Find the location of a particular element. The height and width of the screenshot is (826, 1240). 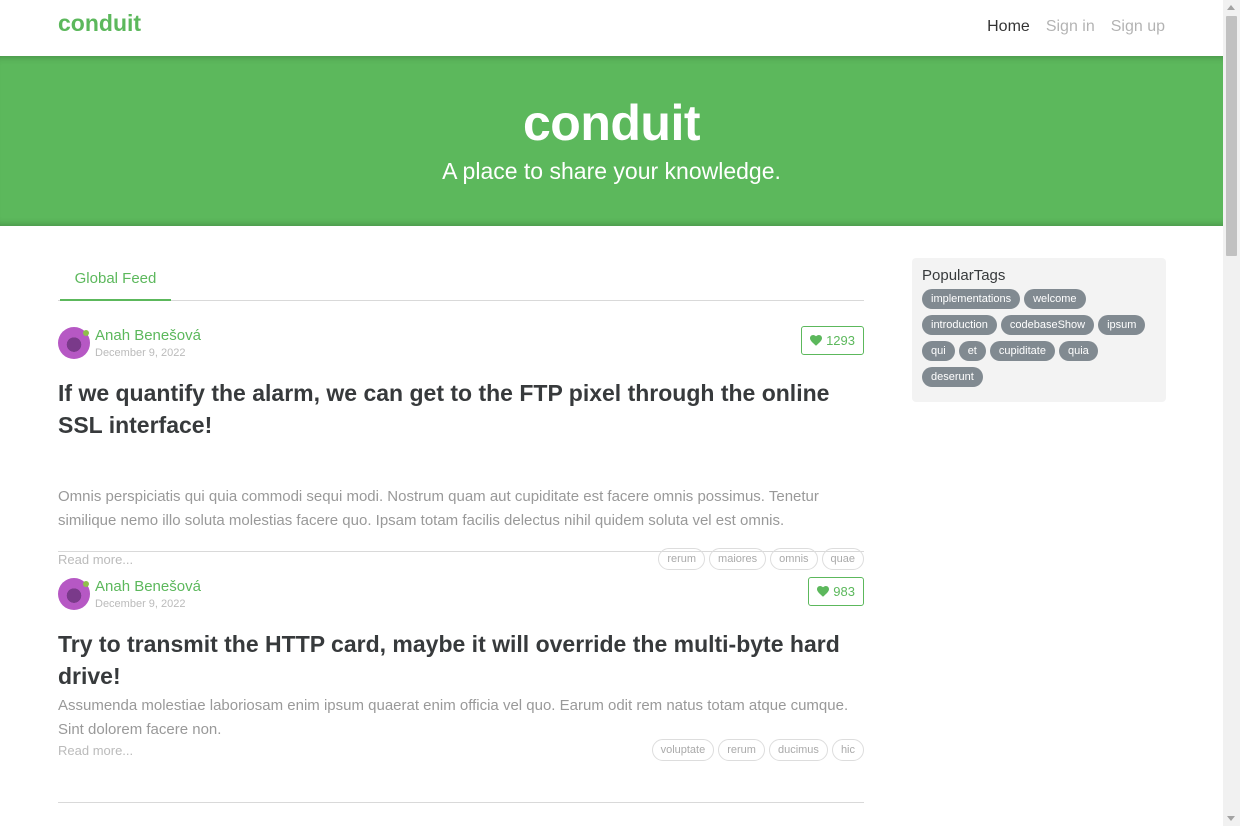

favorite-button: 983 is located at coordinates (836, 591).